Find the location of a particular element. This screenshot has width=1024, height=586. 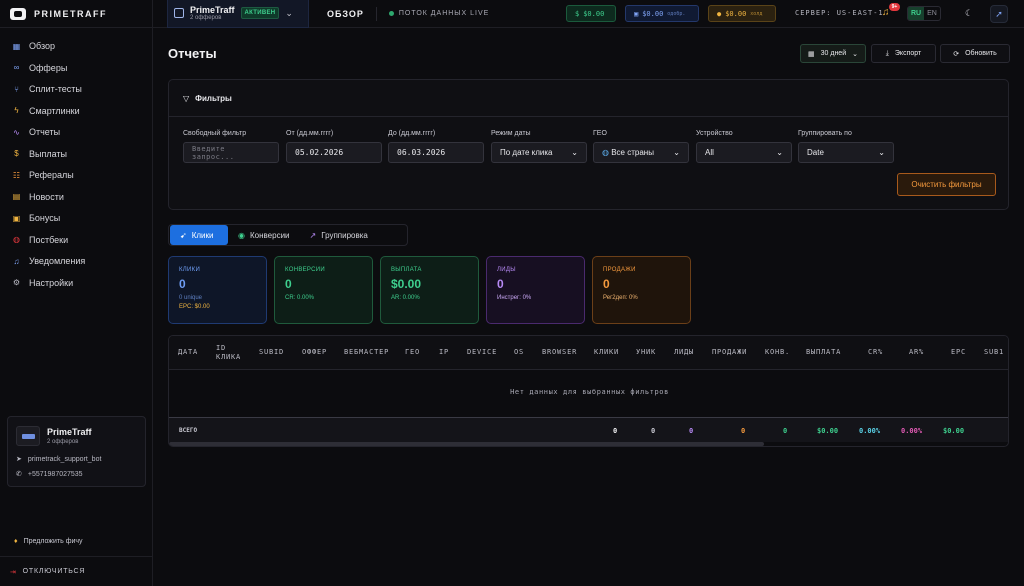

stat-card-leads: ЛИДЫ 0 Инстрег: 0% is located at coordinates (535, 290).